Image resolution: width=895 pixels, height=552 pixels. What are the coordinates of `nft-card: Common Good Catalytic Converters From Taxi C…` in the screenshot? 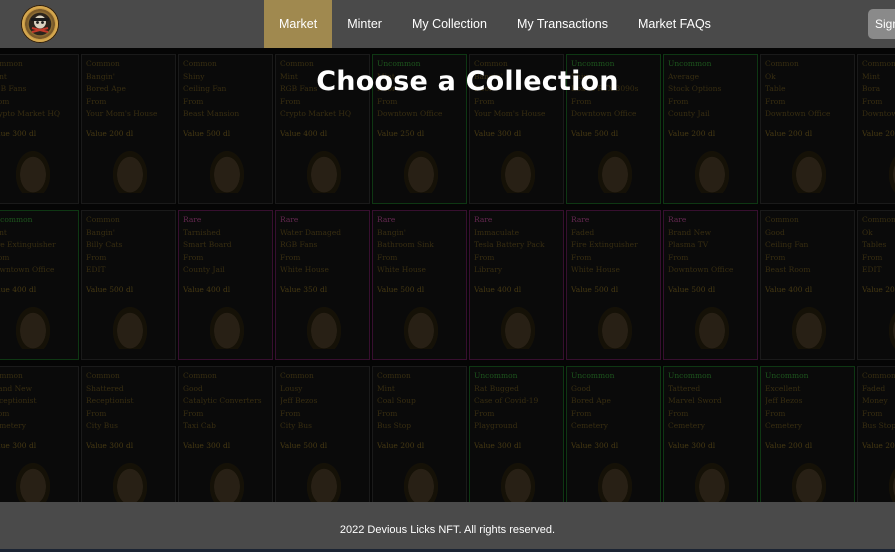 It's located at (225, 434).